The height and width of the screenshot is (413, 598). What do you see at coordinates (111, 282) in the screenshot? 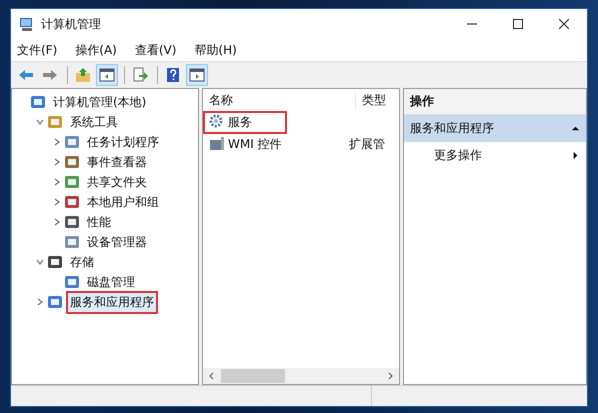
I see `tree-item: 磁盘管理` at bounding box center [111, 282].